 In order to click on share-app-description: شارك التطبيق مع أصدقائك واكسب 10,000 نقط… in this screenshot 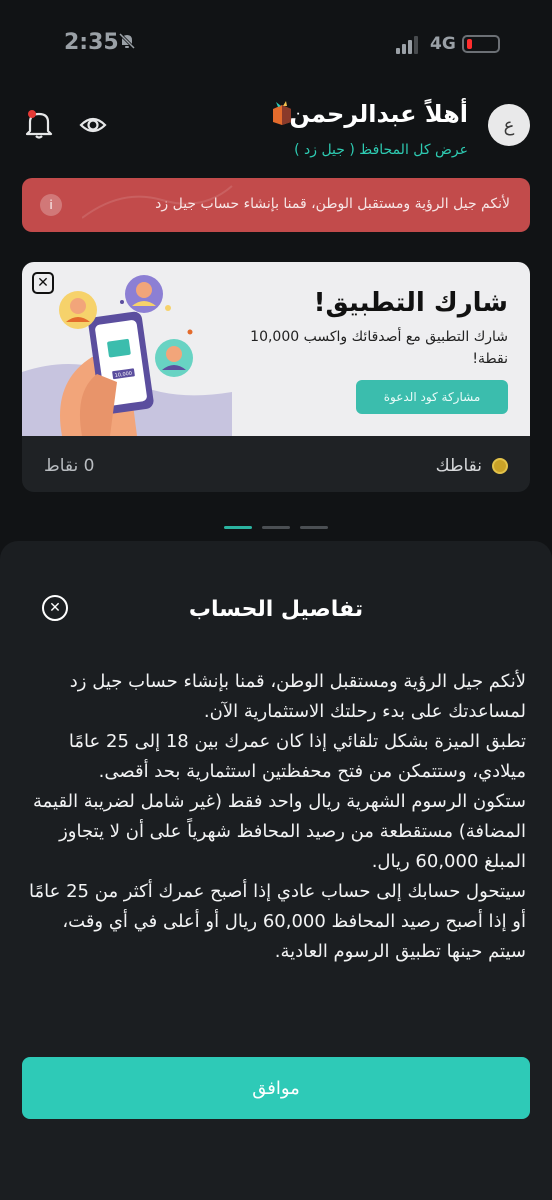, I will do `click(379, 348)`.